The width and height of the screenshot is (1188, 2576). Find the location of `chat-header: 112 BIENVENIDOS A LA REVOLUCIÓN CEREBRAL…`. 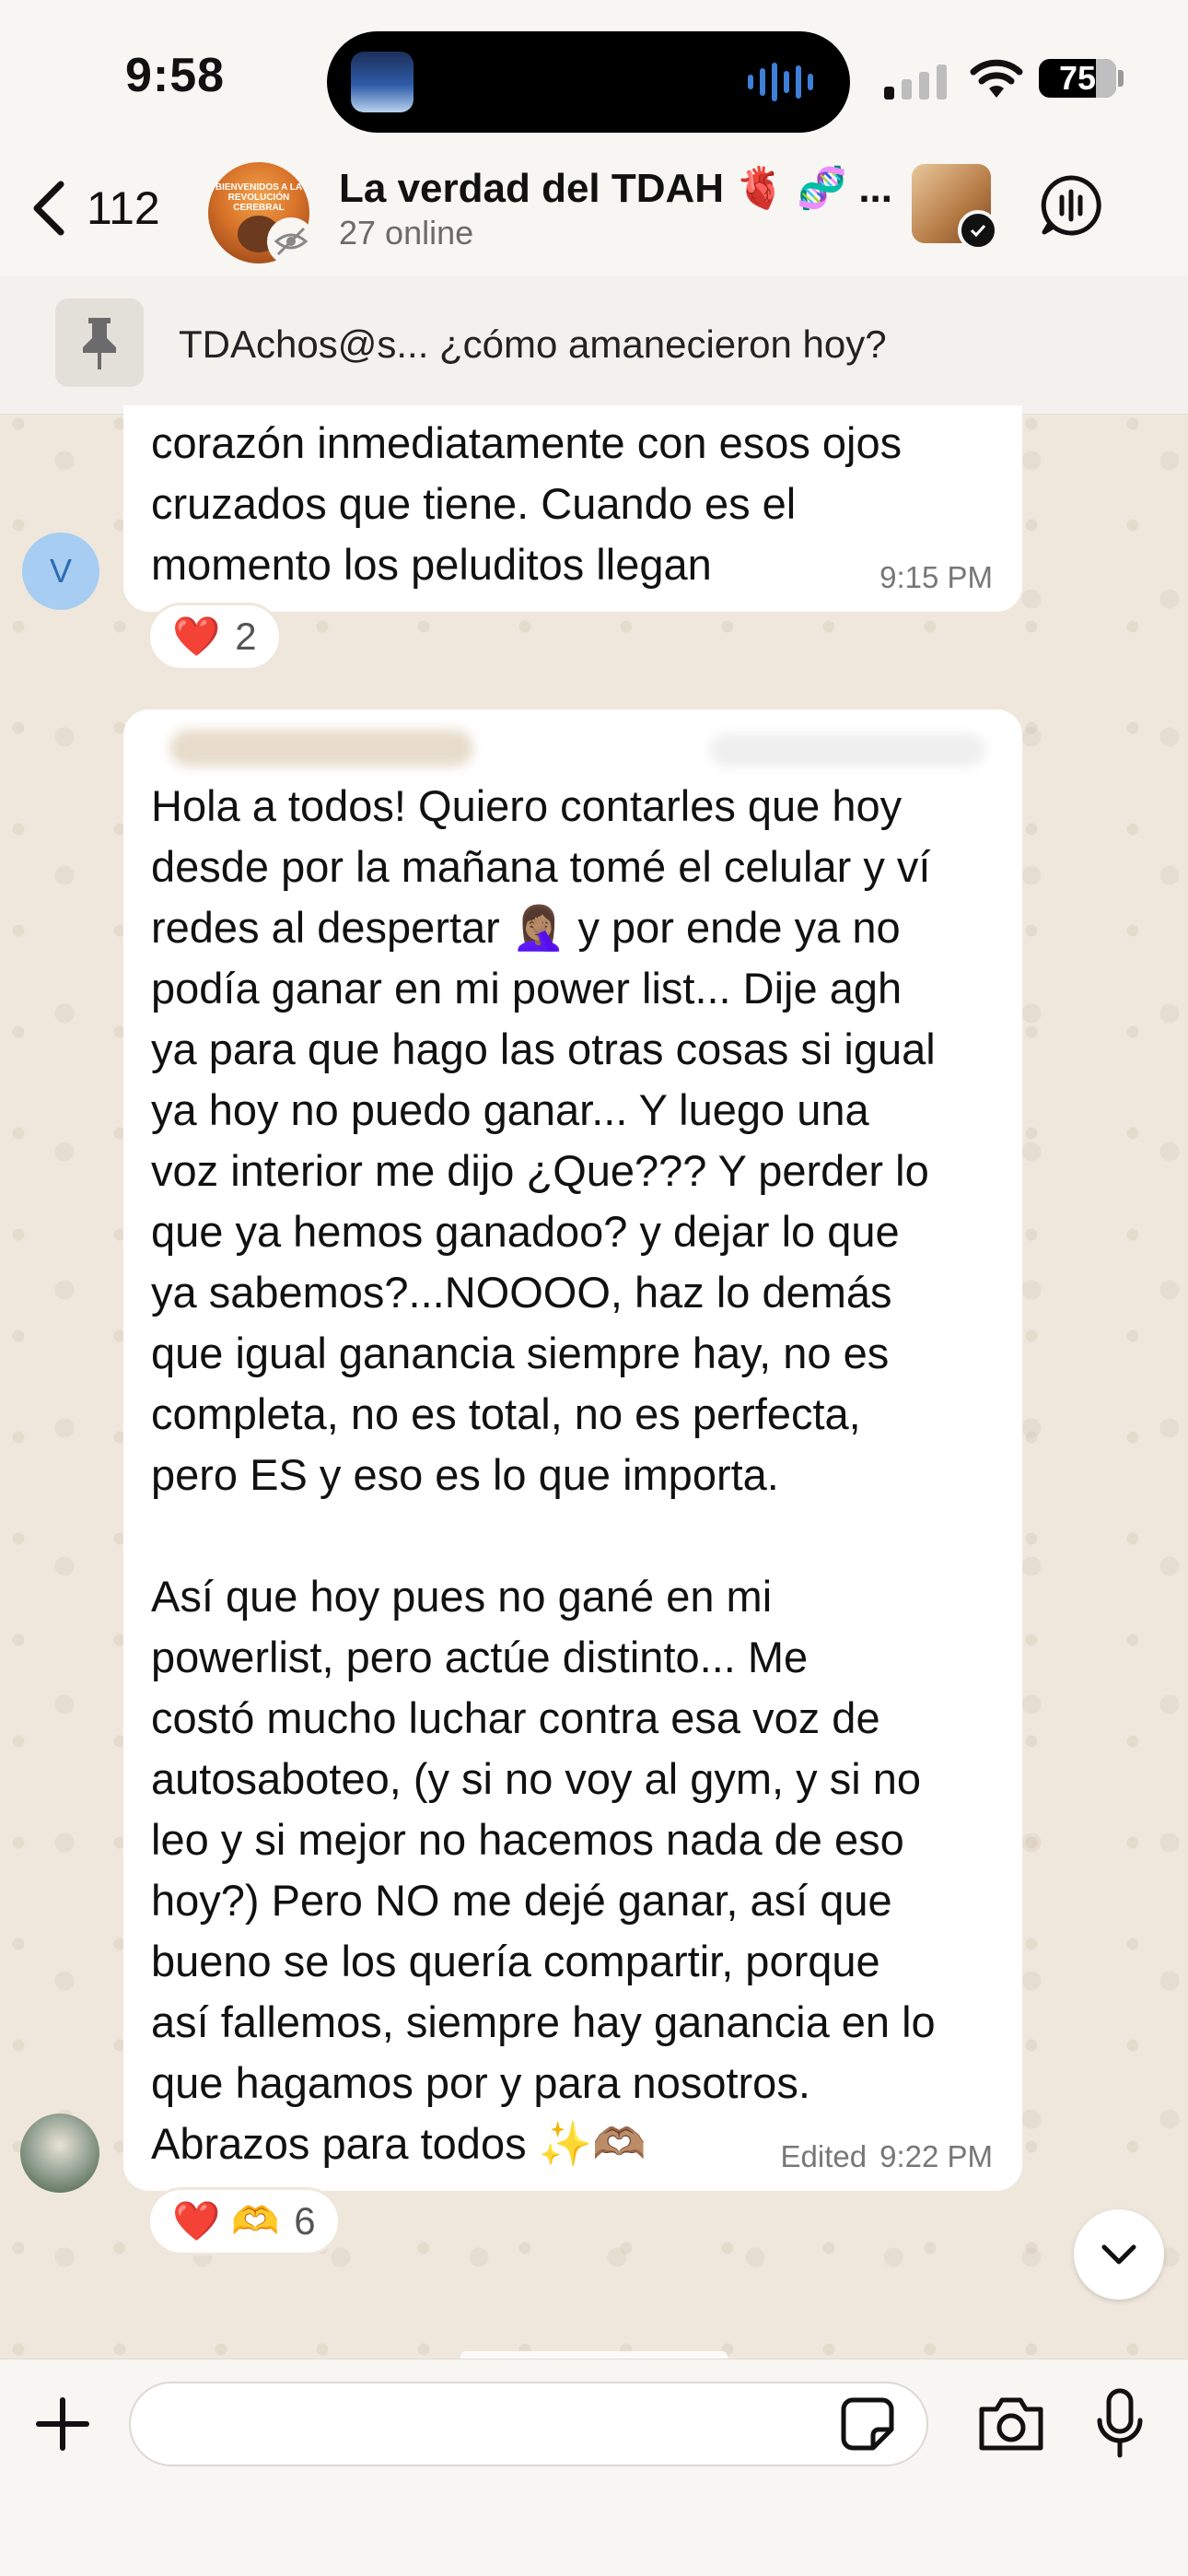

chat-header: 112 BIENVENIDOS A LA REVOLUCIÓN CEREBRAL… is located at coordinates (594, 207).